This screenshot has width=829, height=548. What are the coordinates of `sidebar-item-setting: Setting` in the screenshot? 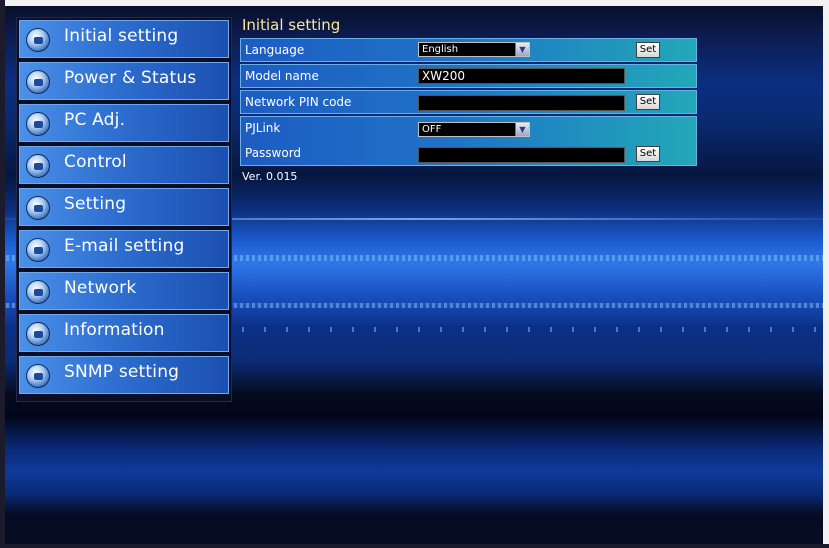 It's located at (124, 207).